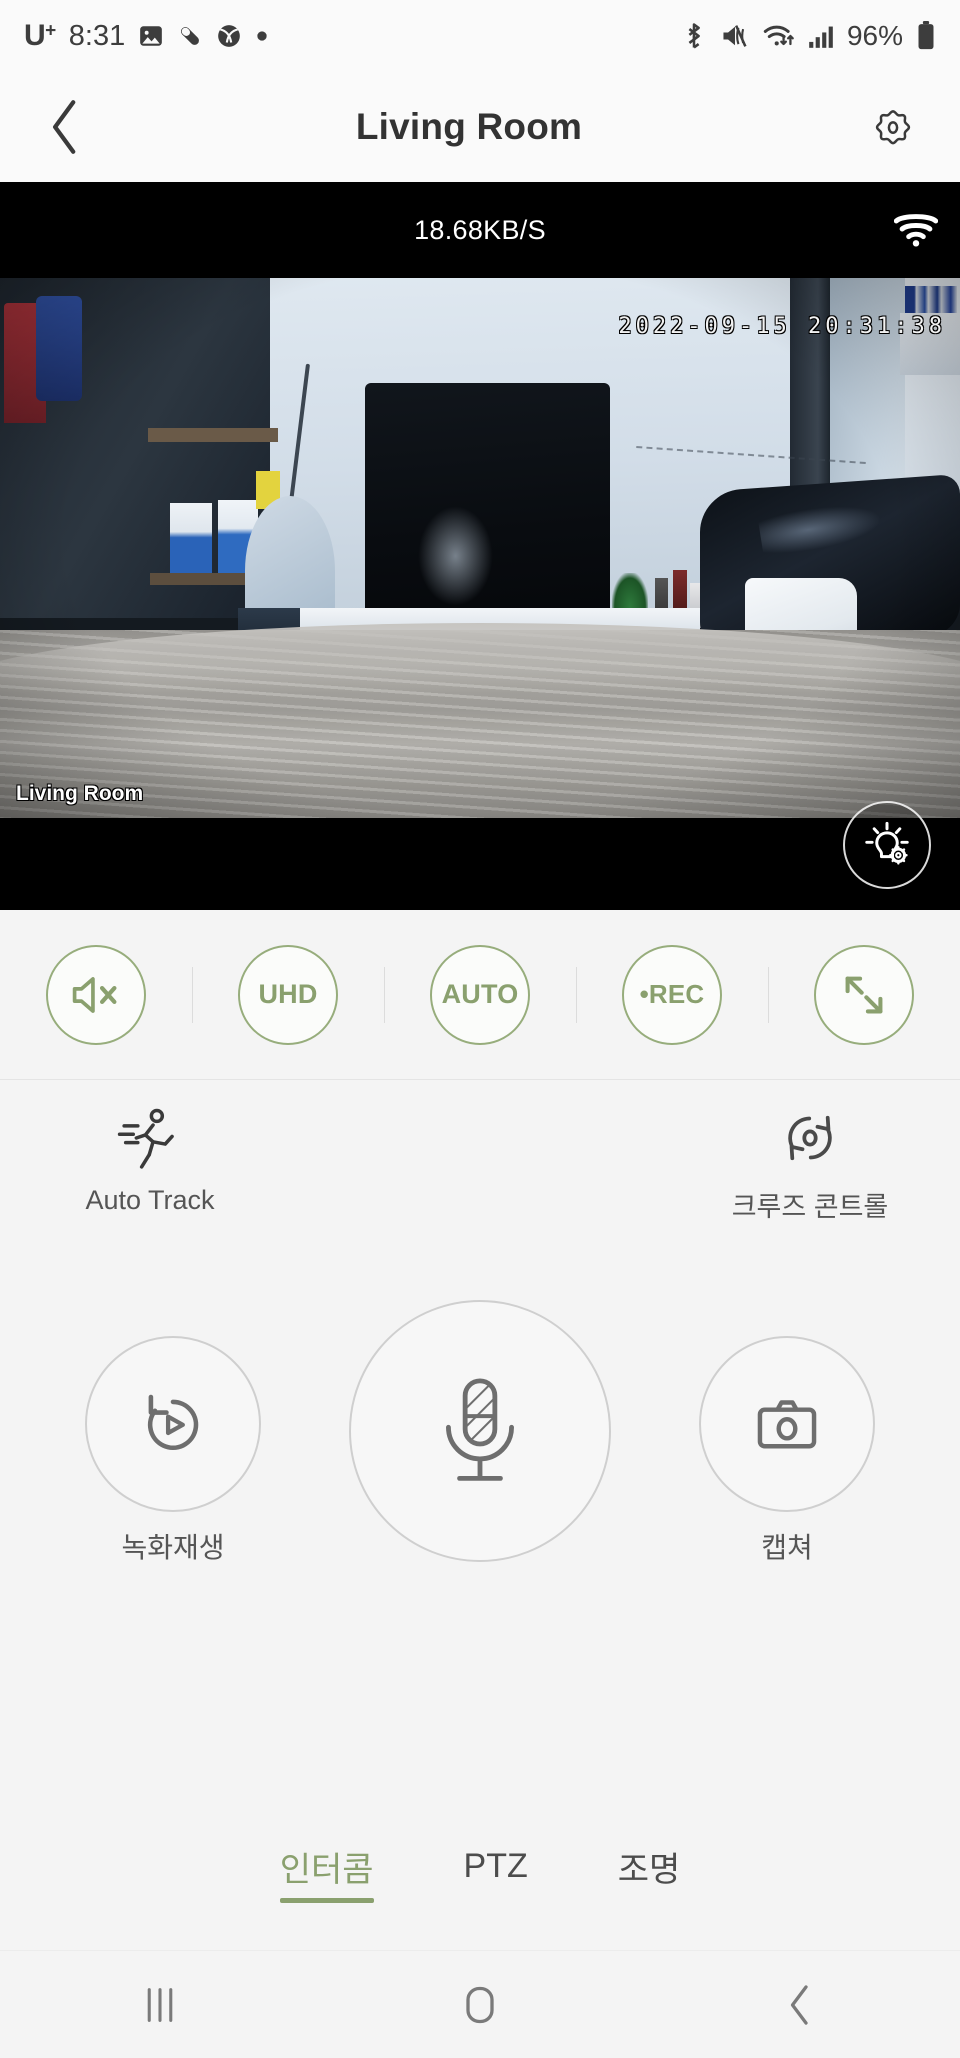 The width and height of the screenshot is (960, 2058). I want to click on status-bar-left: U+ 8:31, so click(146, 36).